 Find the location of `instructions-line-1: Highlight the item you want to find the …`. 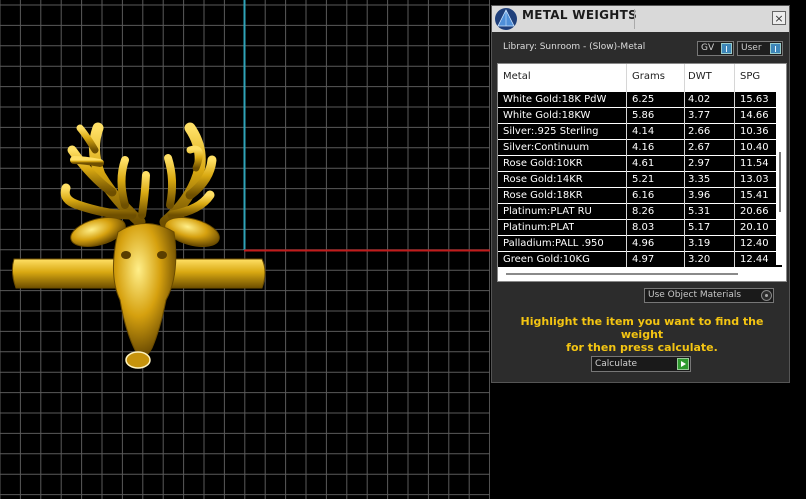

instructions-line-1: Highlight the item you want to find the … is located at coordinates (642, 328).